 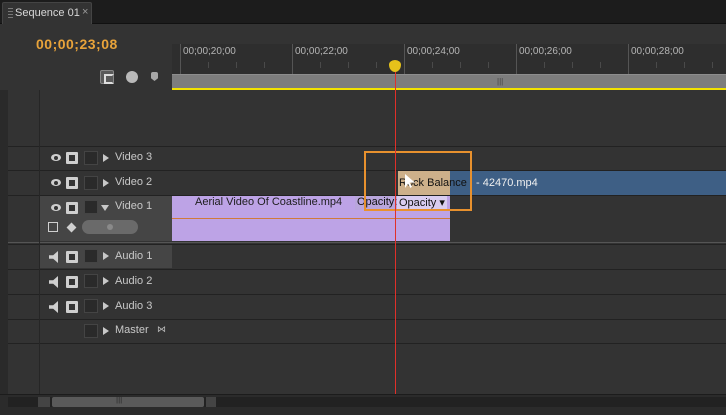 What do you see at coordinates (418, 181) in the screenshot?
I see `highlight-rectangle` at bounding box center [418, 181].